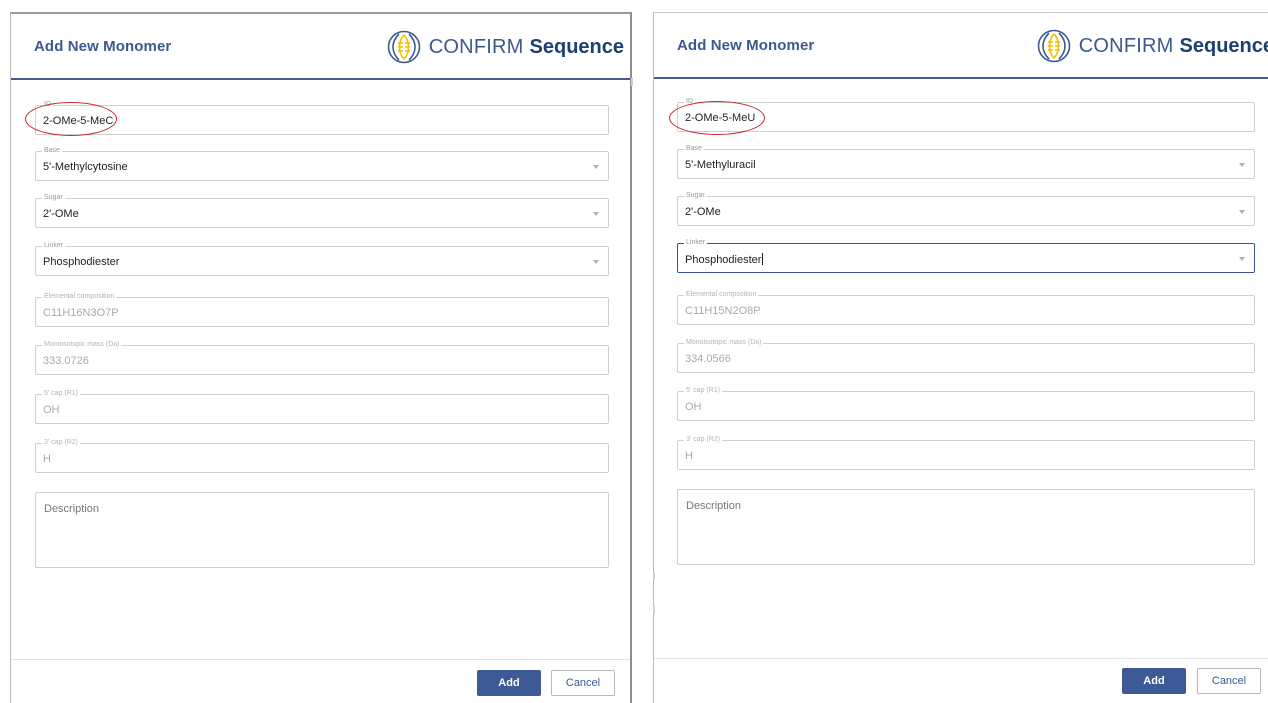 Image resolution: width=1268 pixels, height=703 pixels. I want to click on monoisotopic-mass-value: 334.0566, so click(708, 359).